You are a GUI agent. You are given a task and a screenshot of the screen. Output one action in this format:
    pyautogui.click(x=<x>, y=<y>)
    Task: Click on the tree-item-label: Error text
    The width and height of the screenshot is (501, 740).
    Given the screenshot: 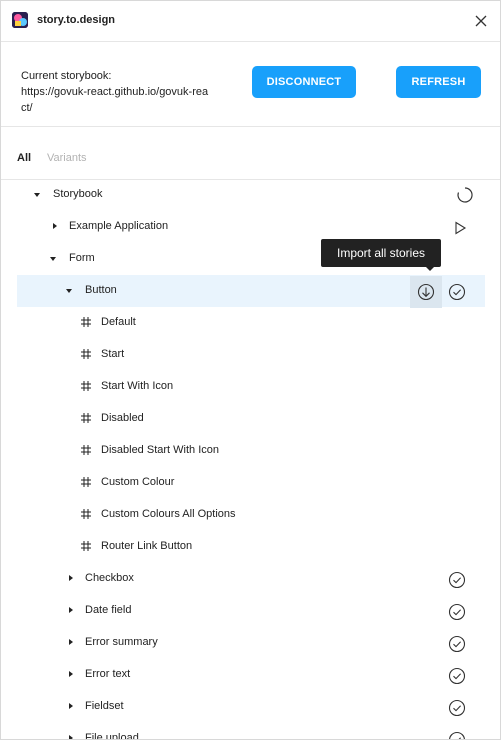 What is the action you would take?
    pyautogui.click(x=108, y=674)
    